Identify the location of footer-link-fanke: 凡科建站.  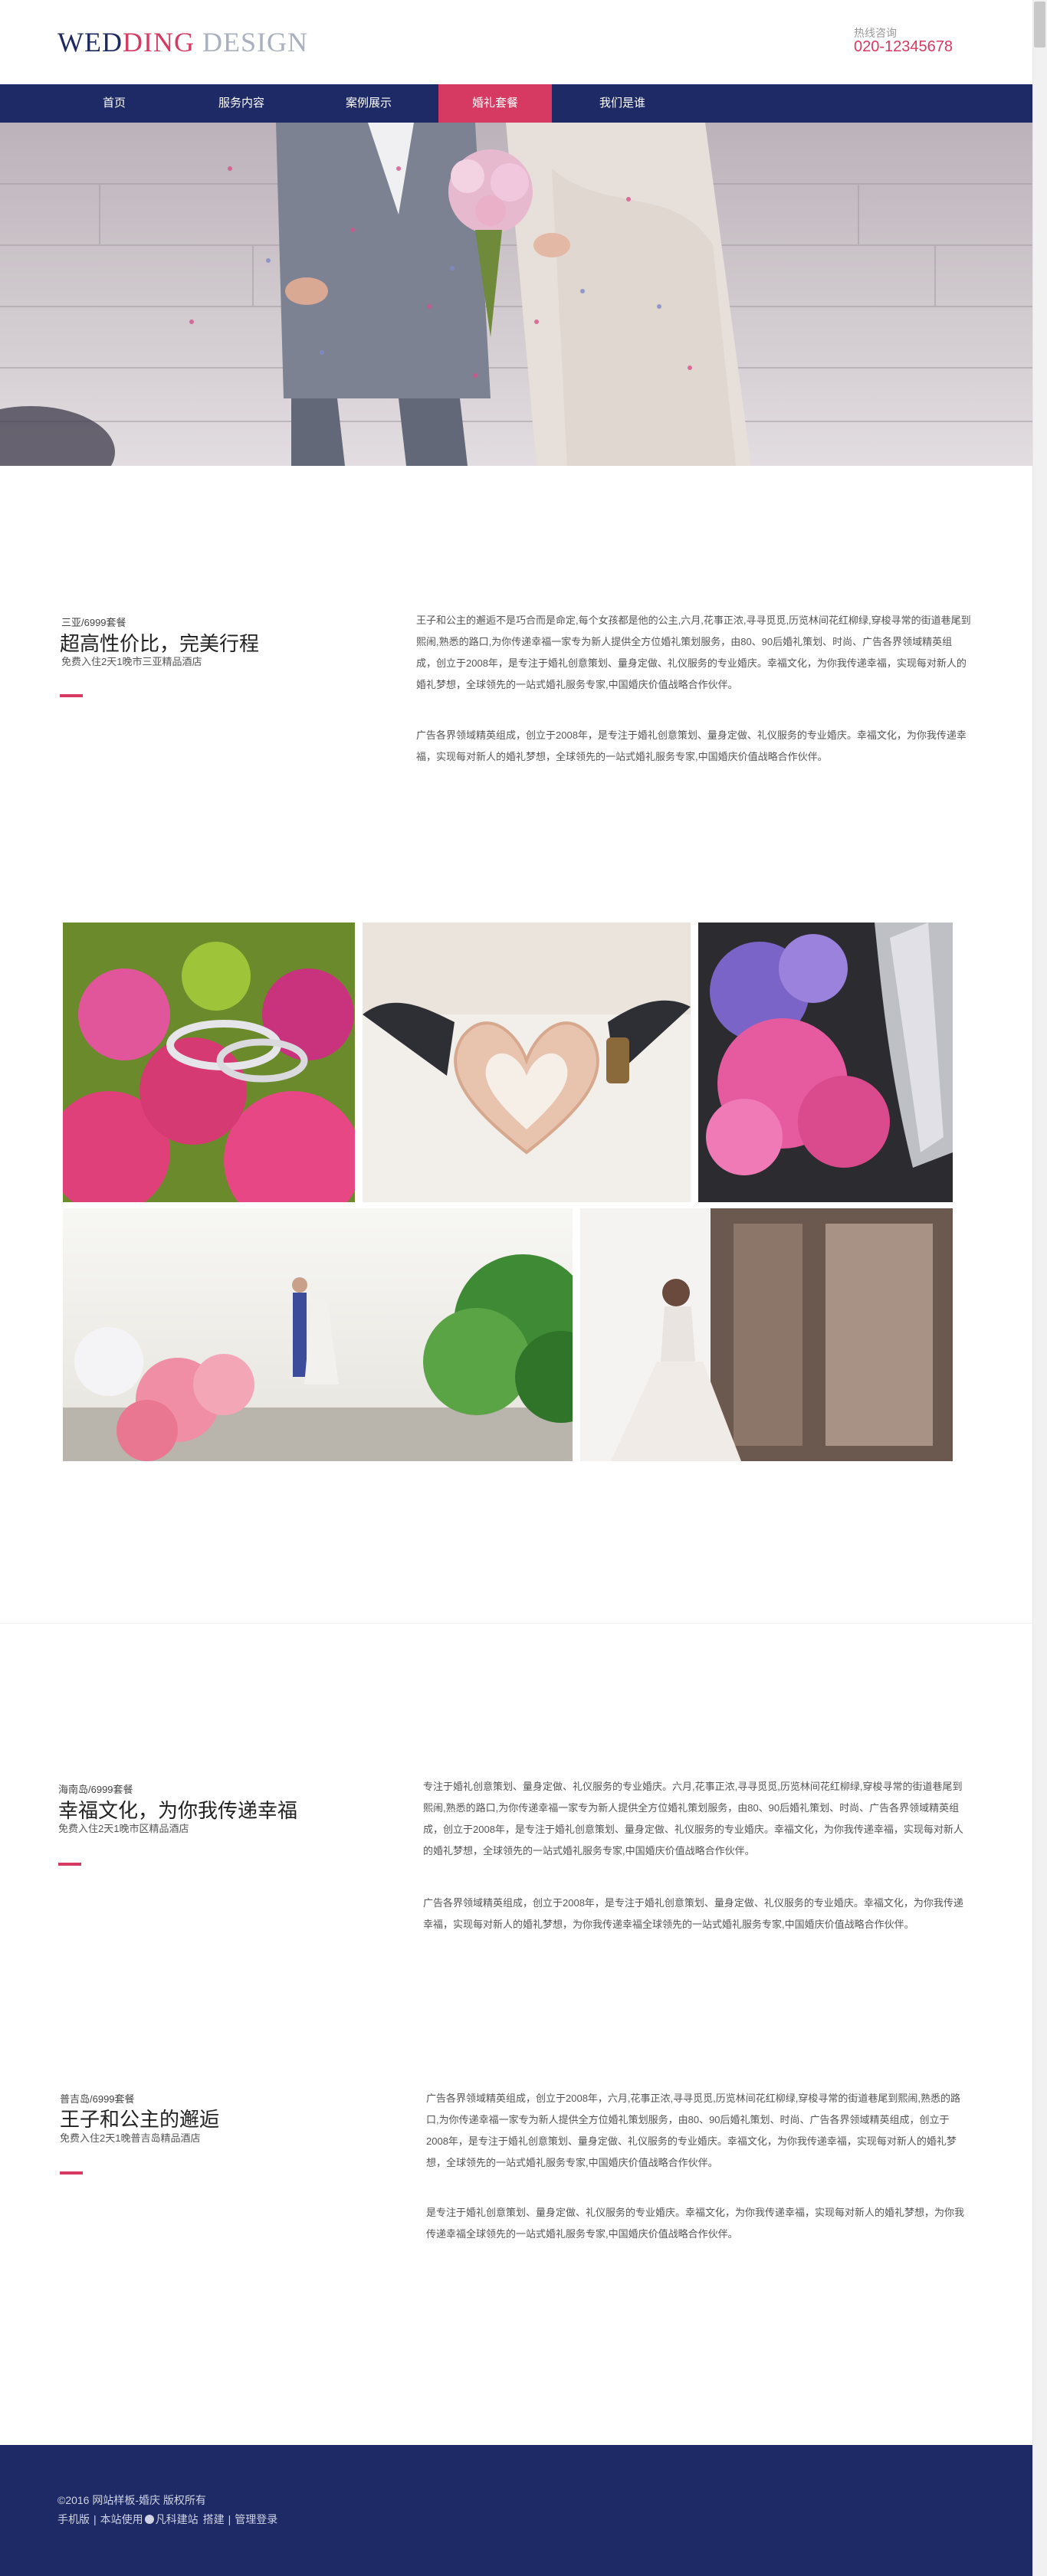
(177, 2519).